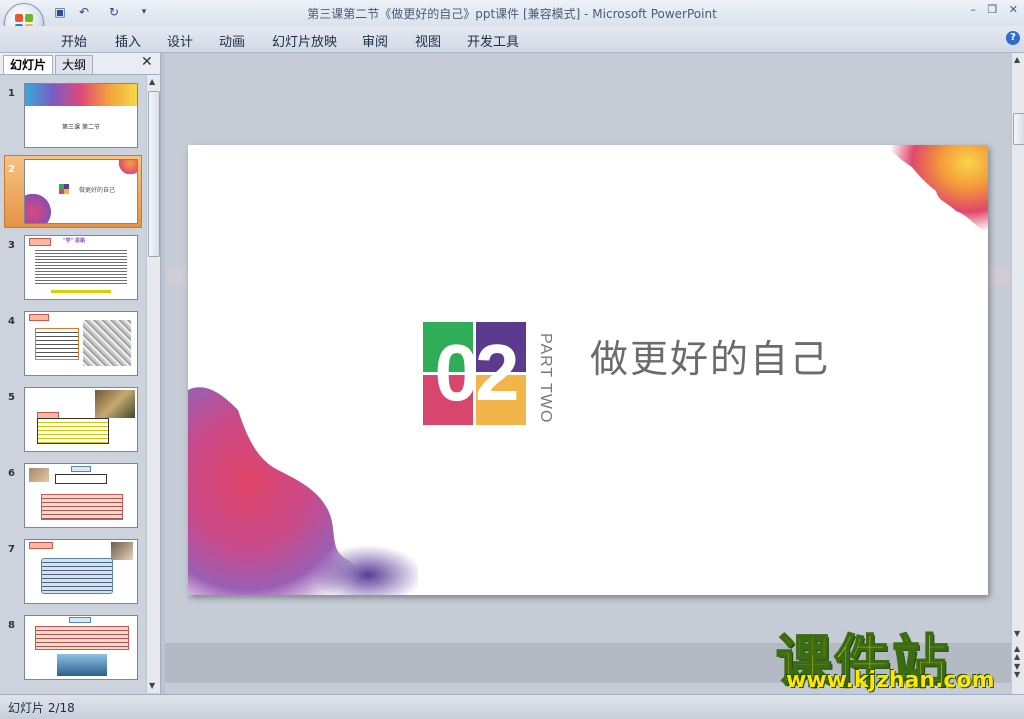  I want to click on slide-thumbnail-3: "学" 思路, so click(81, 267).